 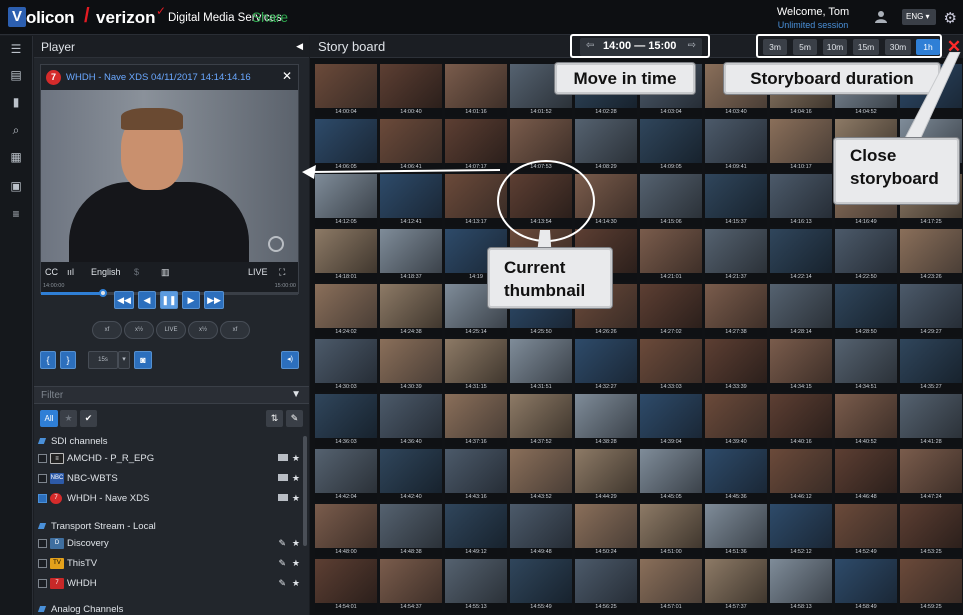 What do you see at coordinates (346, 200) in the screenshot?
I see `storyboard-thumbnail: 14:12:05` at bounding box center [346, 200].